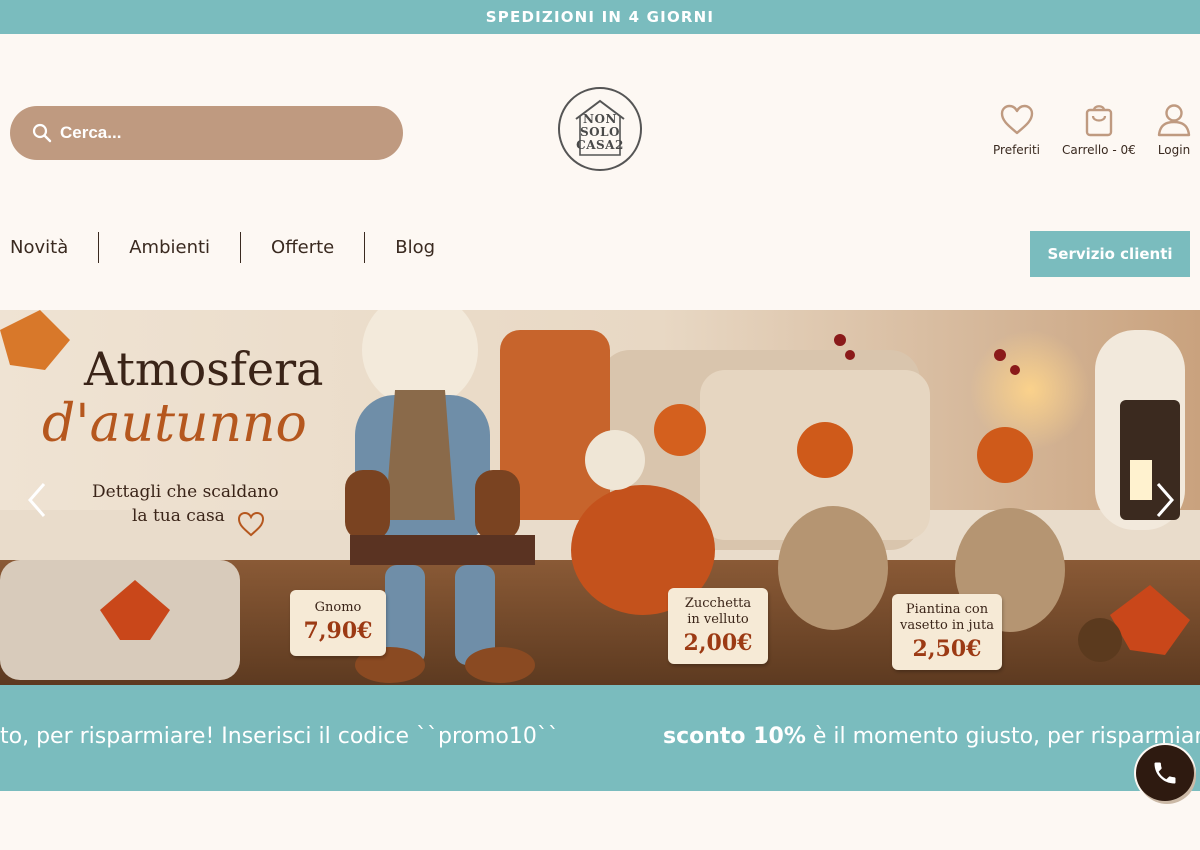  I want to click on main-navigation: Novità Ambienti Offerte Blog, so click(222, 247).